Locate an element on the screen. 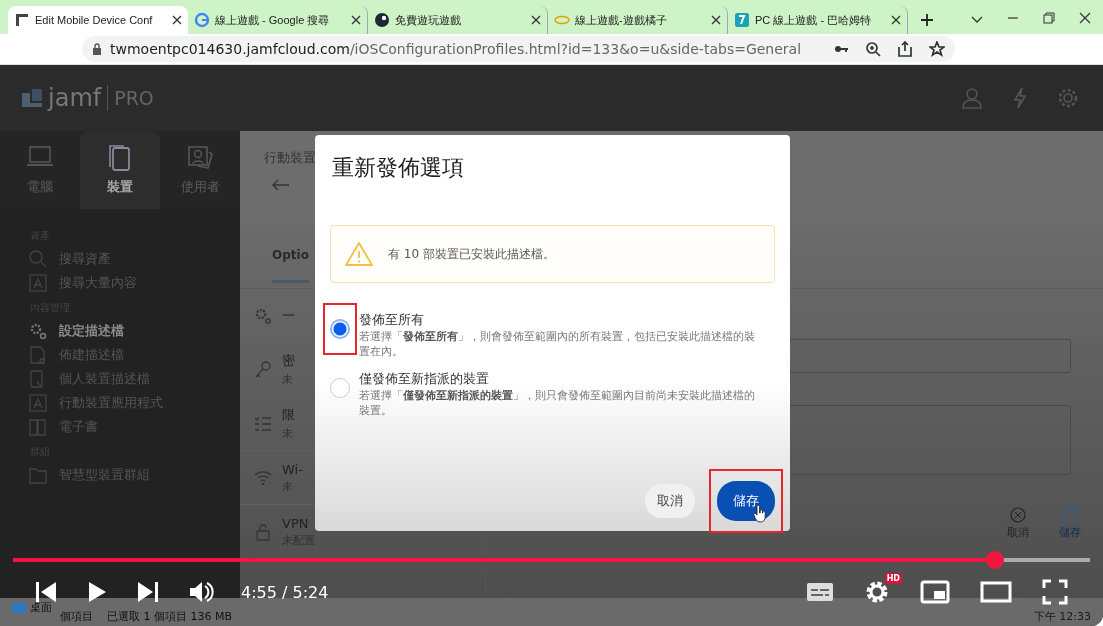 The height and width of the screenshot is (626, 1103). progress-bar is located at coordinates (551, 560).